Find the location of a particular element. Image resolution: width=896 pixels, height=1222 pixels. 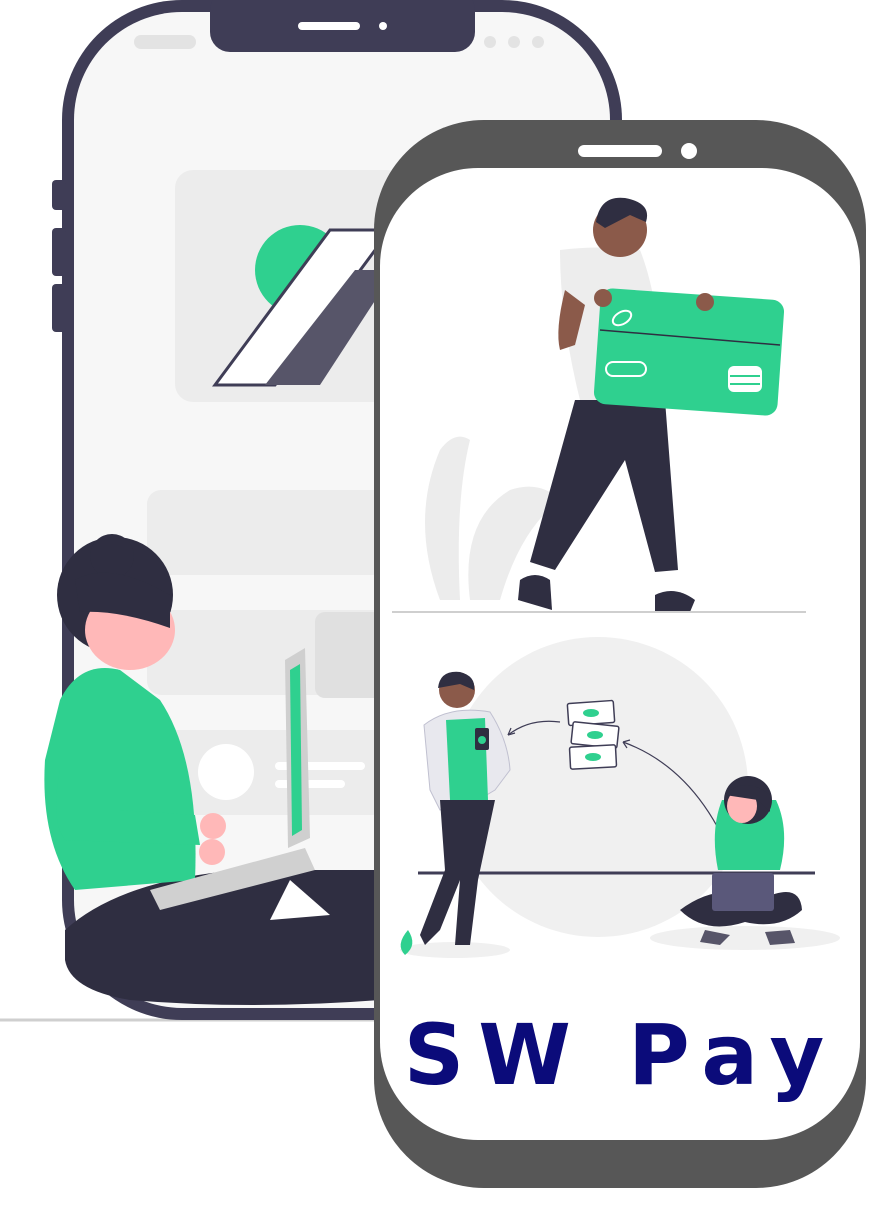

banknote-icon is located at coordinates (593, 757).